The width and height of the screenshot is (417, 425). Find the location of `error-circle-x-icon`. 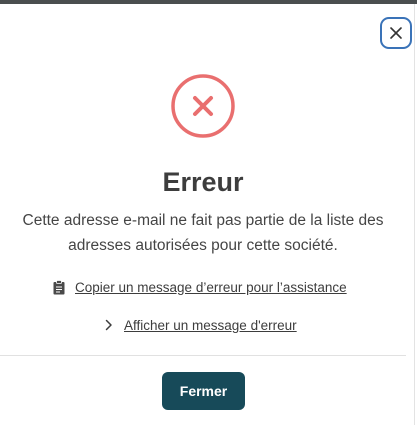

error-circle-x-icon is located at coordinates (203, 106).